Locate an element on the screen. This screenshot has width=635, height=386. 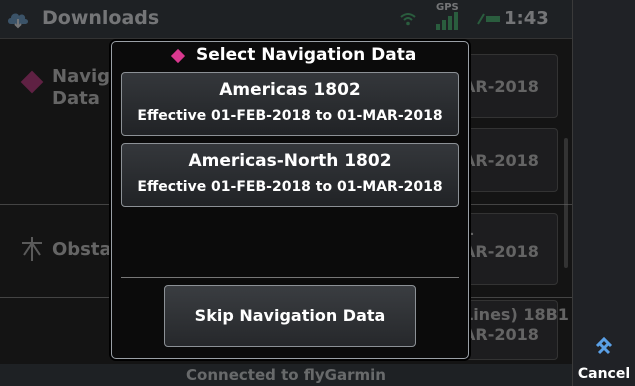
skip-navigation-data-button: Skip Navigation Data is located at coordinates (290, 316).